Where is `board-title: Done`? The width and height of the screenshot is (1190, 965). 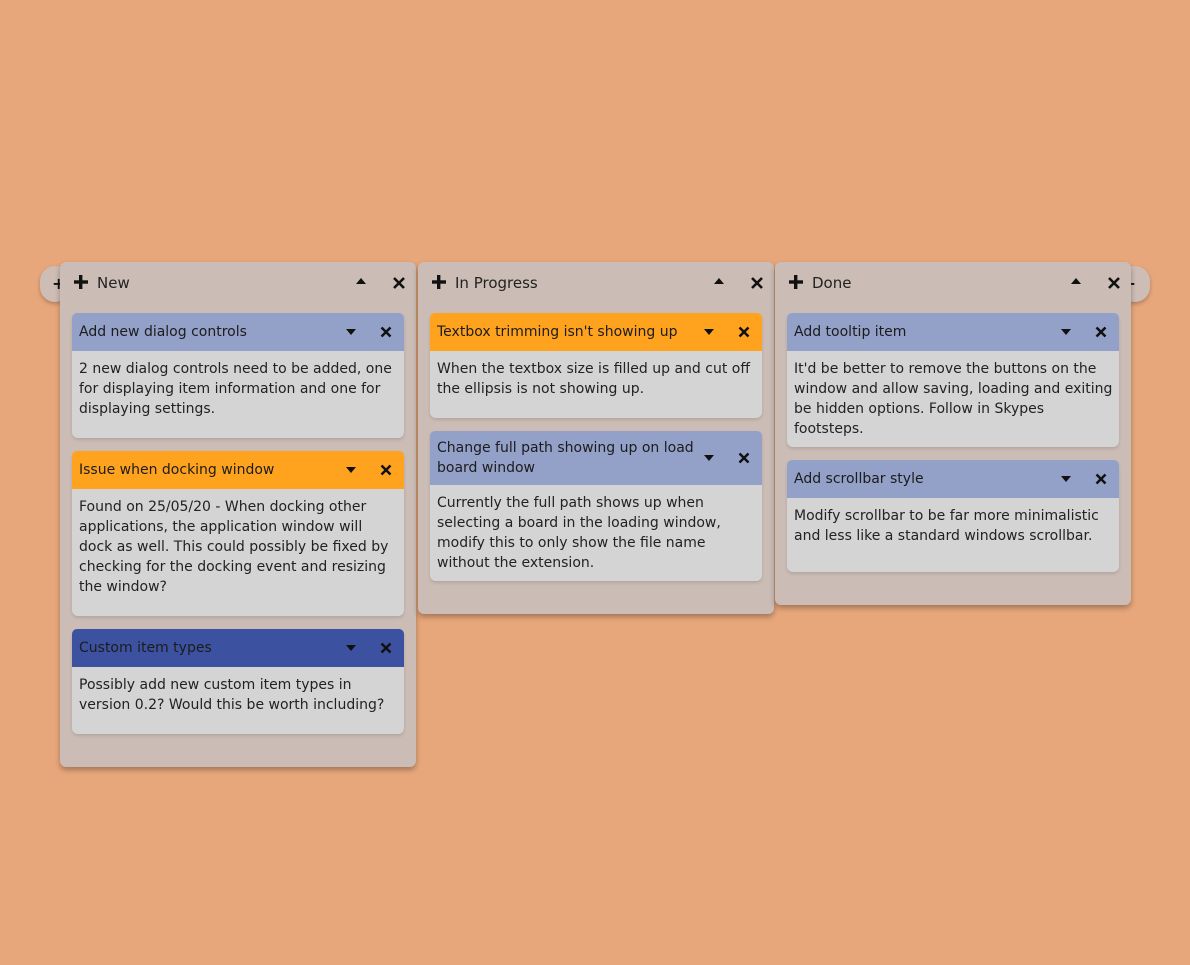 board-title: Done is located at coordinates (832, 283).